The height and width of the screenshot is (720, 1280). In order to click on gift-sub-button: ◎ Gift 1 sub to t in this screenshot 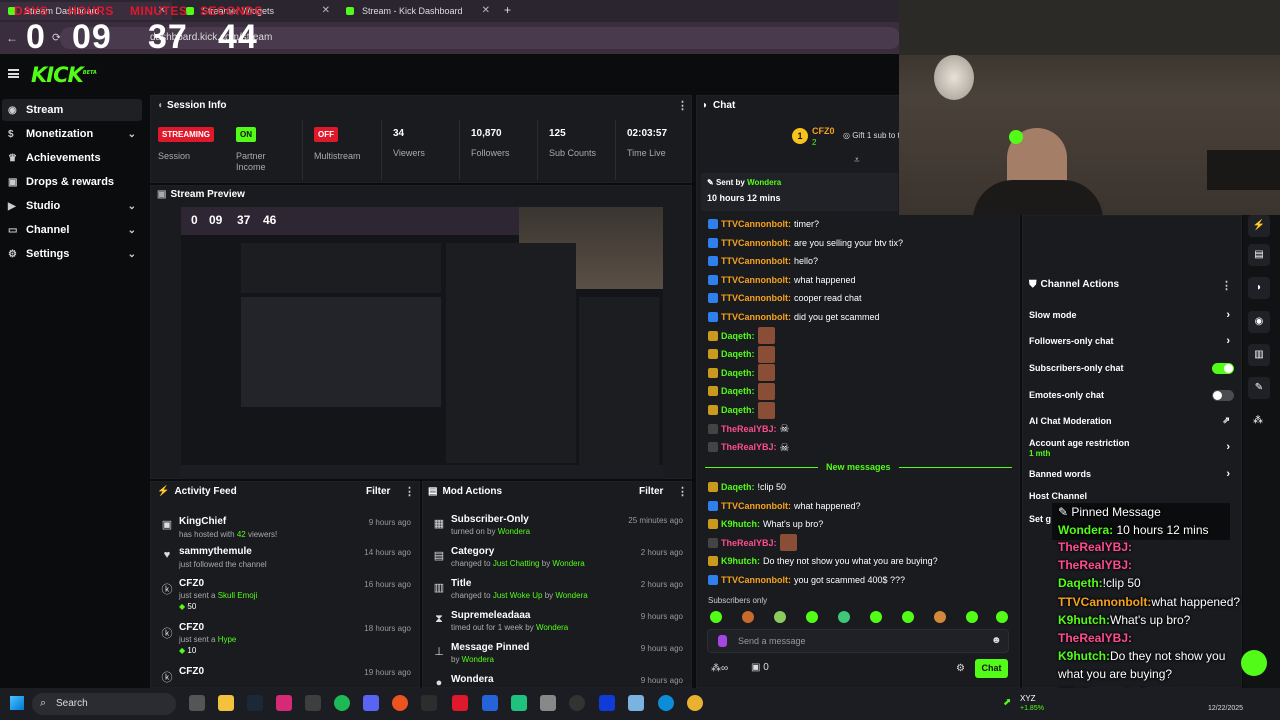, I will do `click(871, 135)`.